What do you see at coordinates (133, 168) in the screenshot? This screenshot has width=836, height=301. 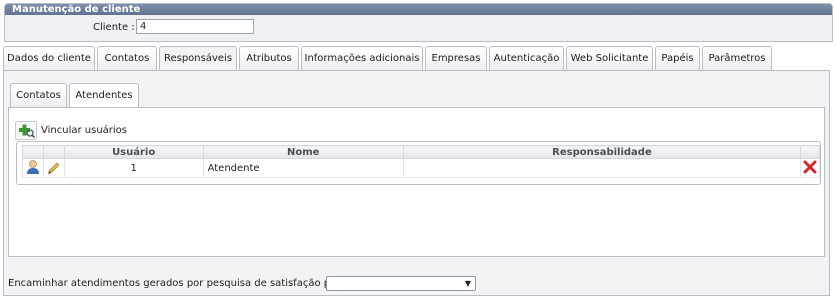 I see `cell-usuario: 1` at bounding box center [133, 168].